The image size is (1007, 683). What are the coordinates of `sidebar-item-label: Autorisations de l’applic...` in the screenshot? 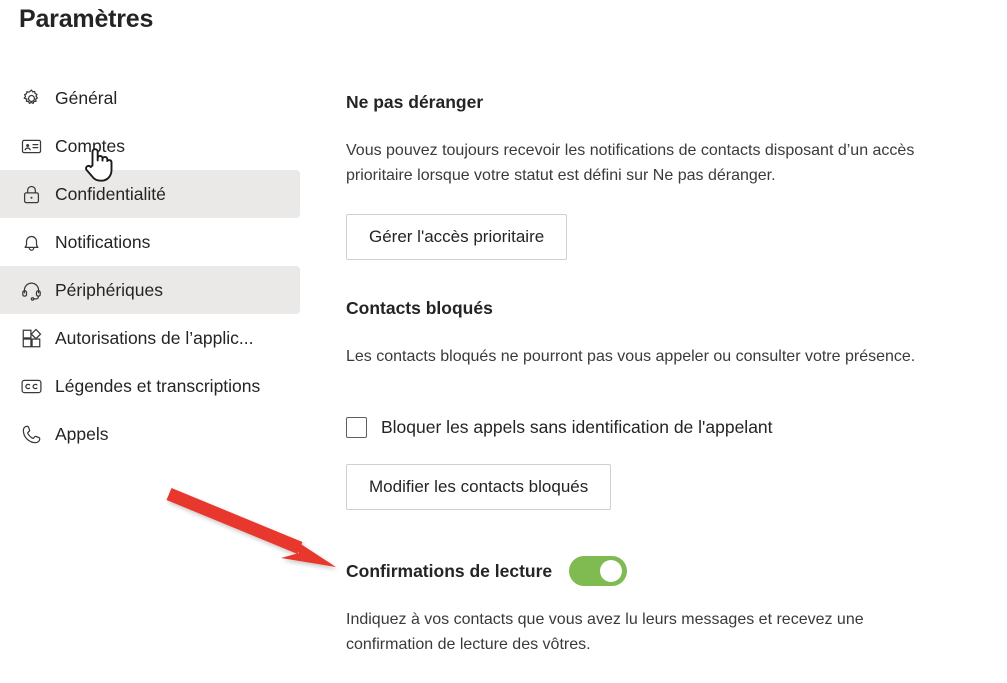 It's located at (154, 338).